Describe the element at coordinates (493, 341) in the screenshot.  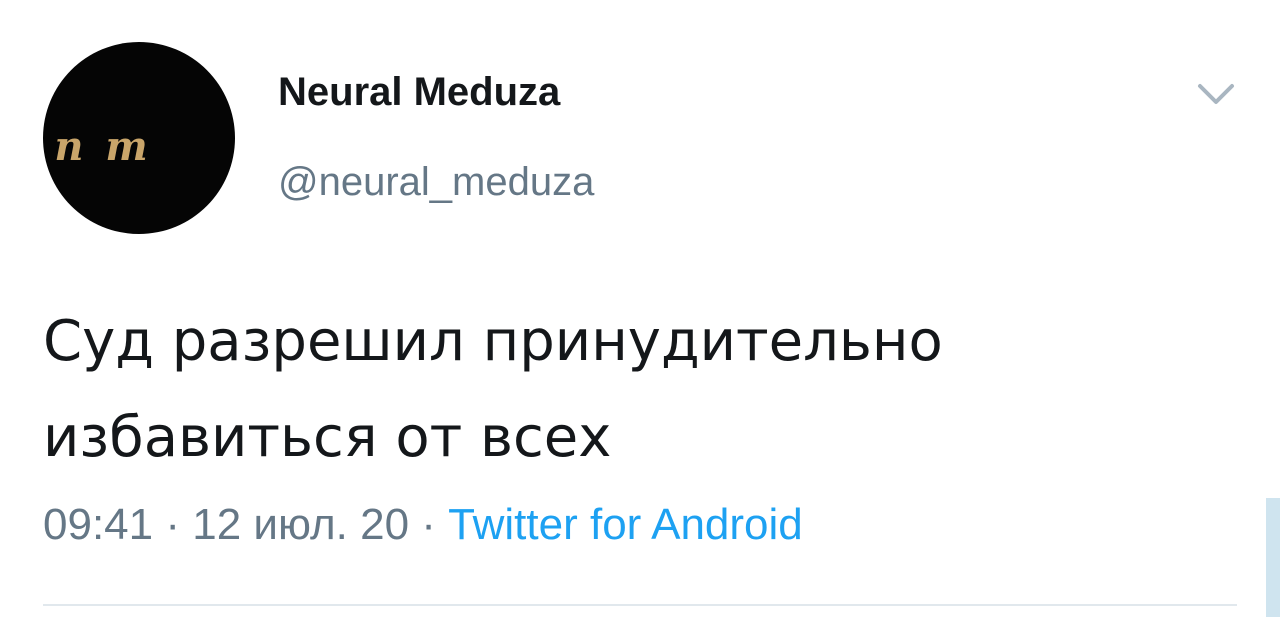
I see `tweet-text-line: Суд разрешил принудительно` at that location.